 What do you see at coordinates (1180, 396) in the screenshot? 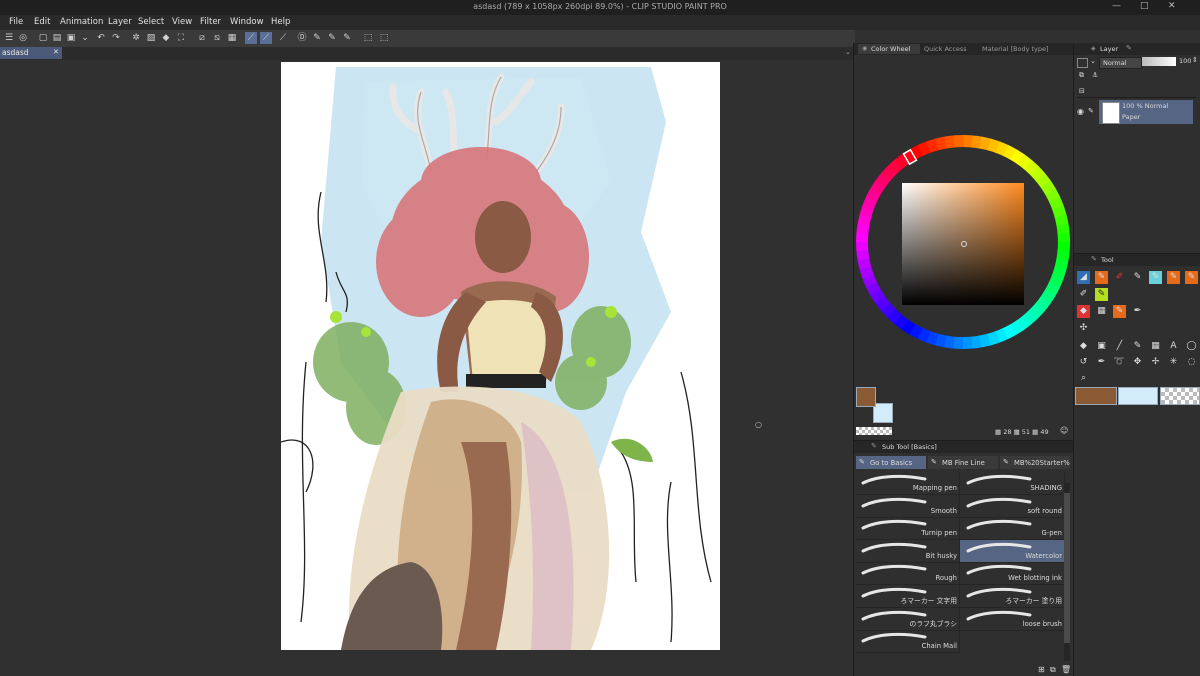
I see `tool-transparent-swatch` at bounding box center [1180, 396].